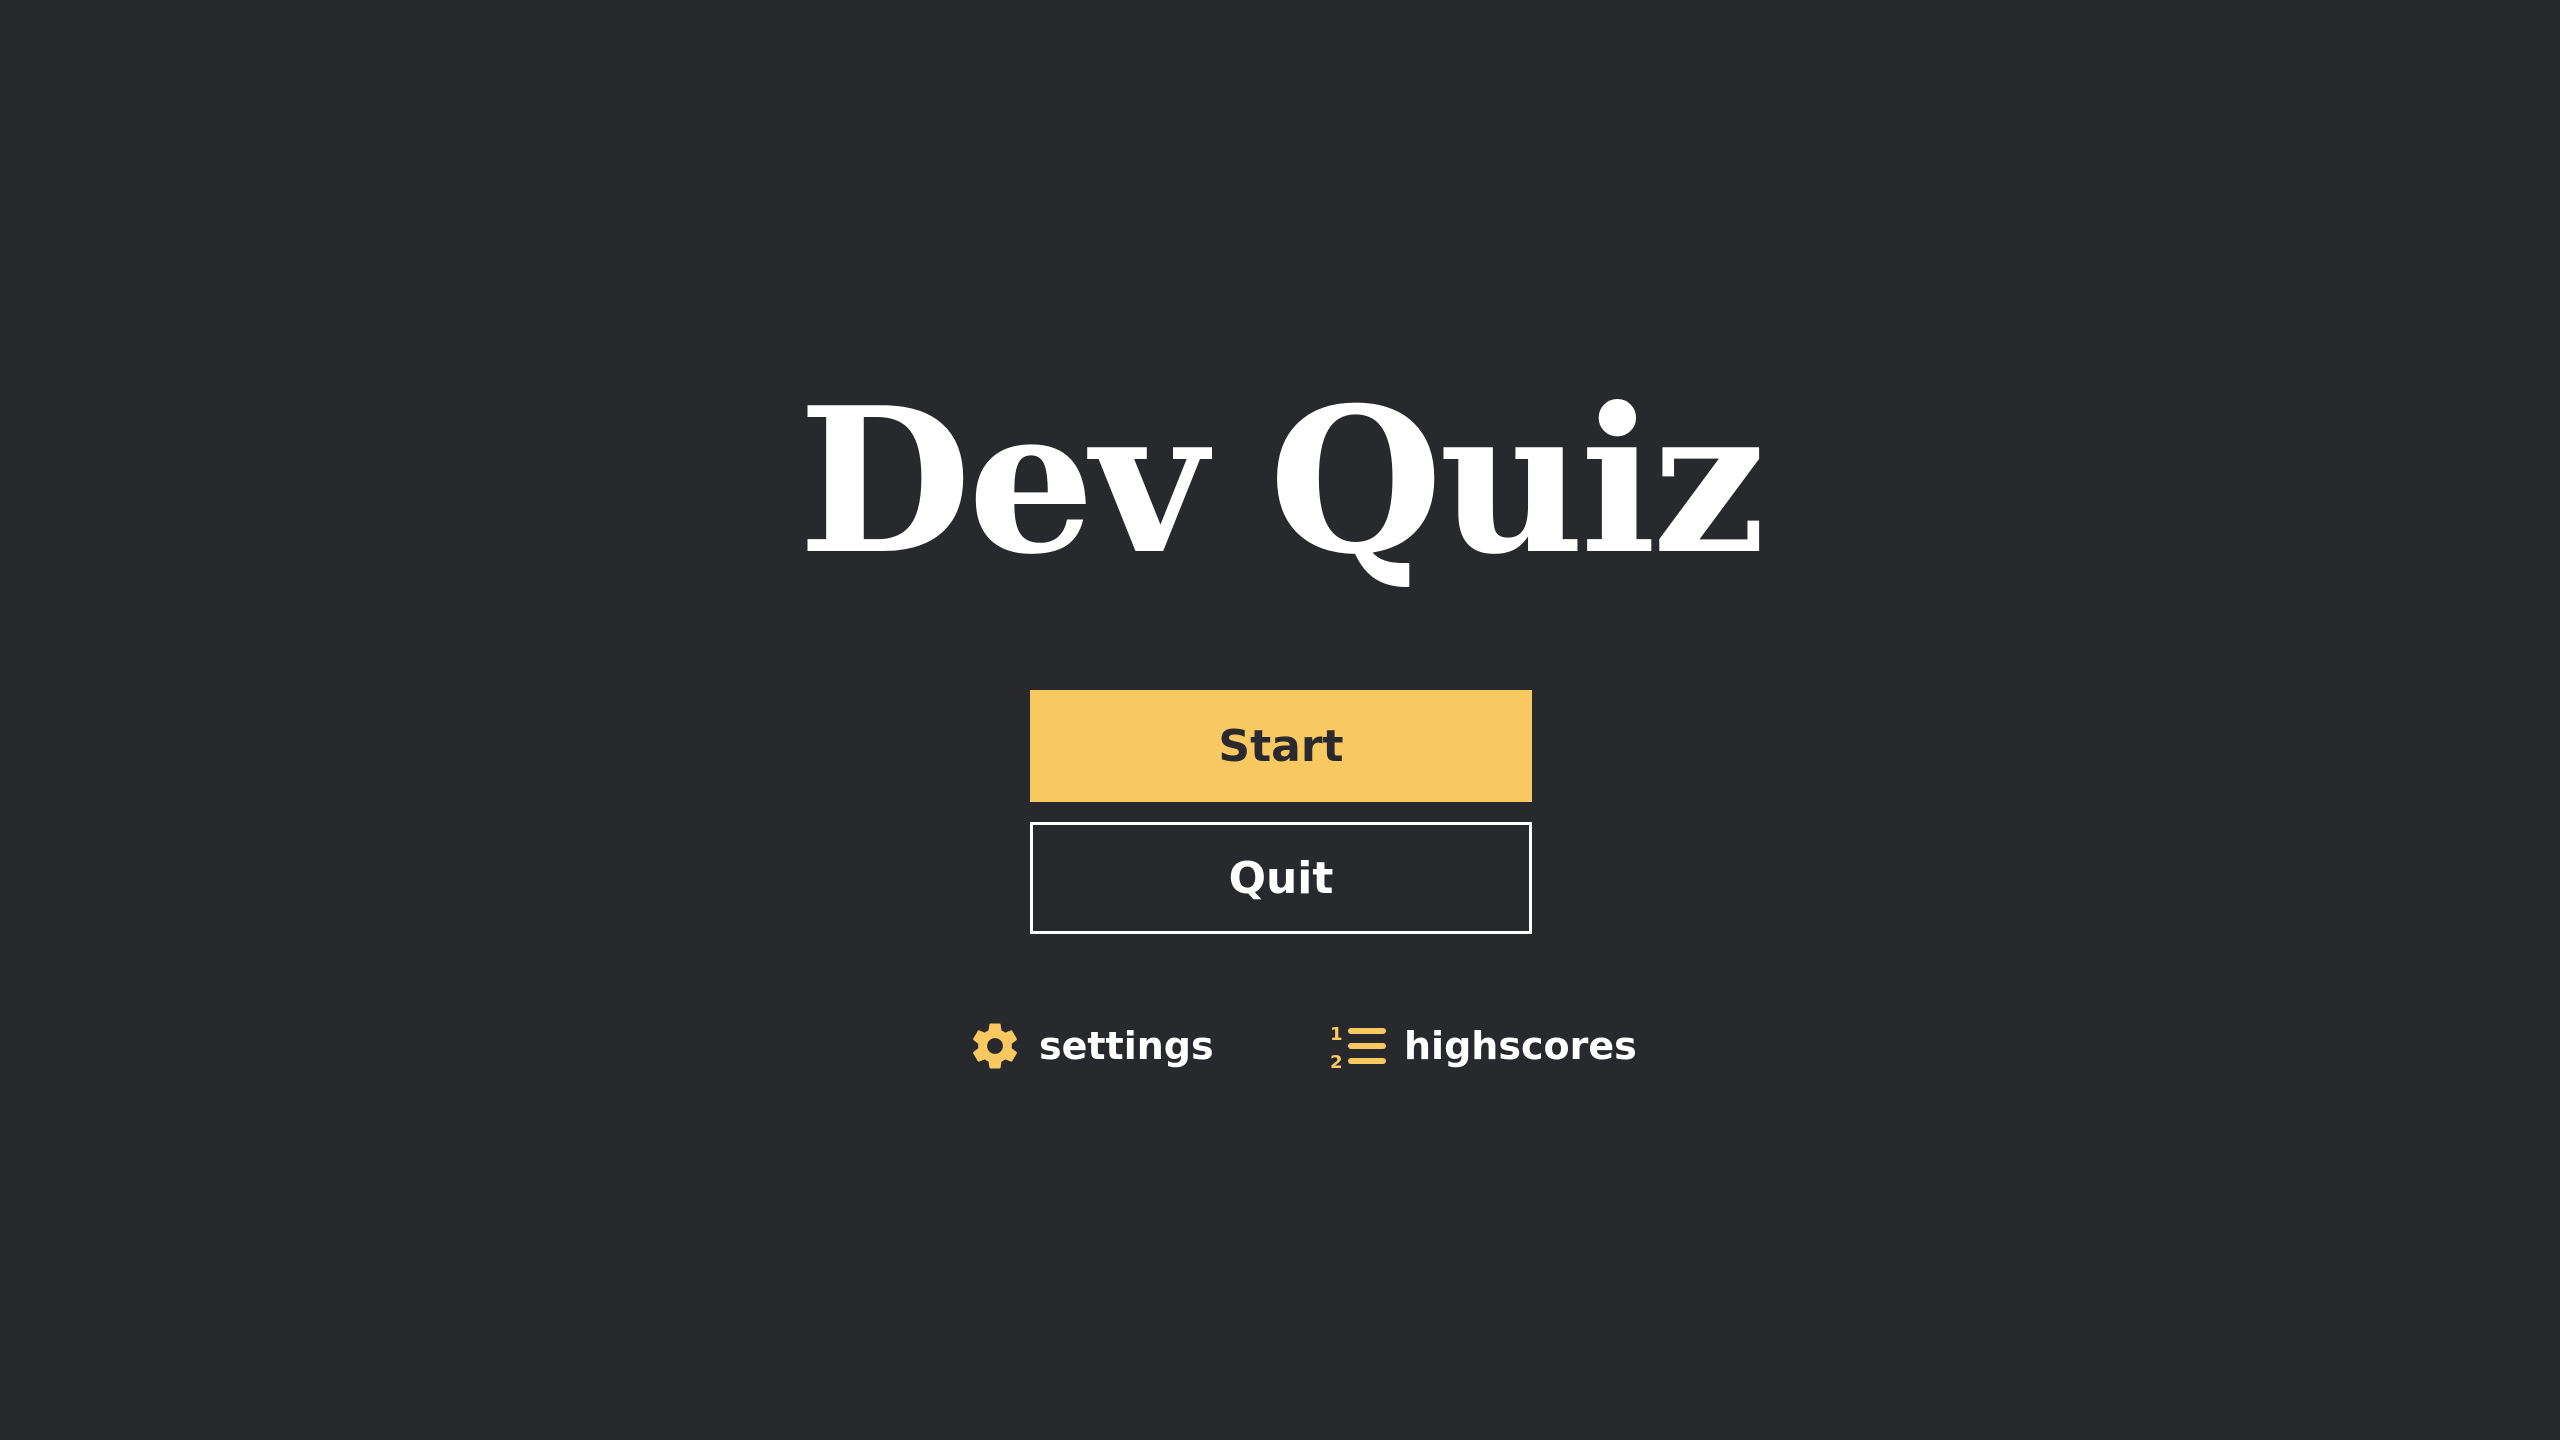 This screenshot has width=2560, height=1440. I want to click on quit-button-label: Quit, so click(1281, 878).